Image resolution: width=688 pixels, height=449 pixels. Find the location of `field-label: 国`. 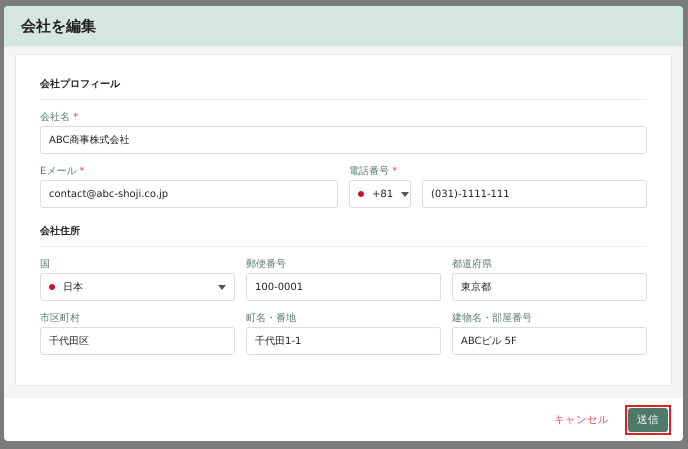

field-label: 国 is located at coordinates (45, 264).